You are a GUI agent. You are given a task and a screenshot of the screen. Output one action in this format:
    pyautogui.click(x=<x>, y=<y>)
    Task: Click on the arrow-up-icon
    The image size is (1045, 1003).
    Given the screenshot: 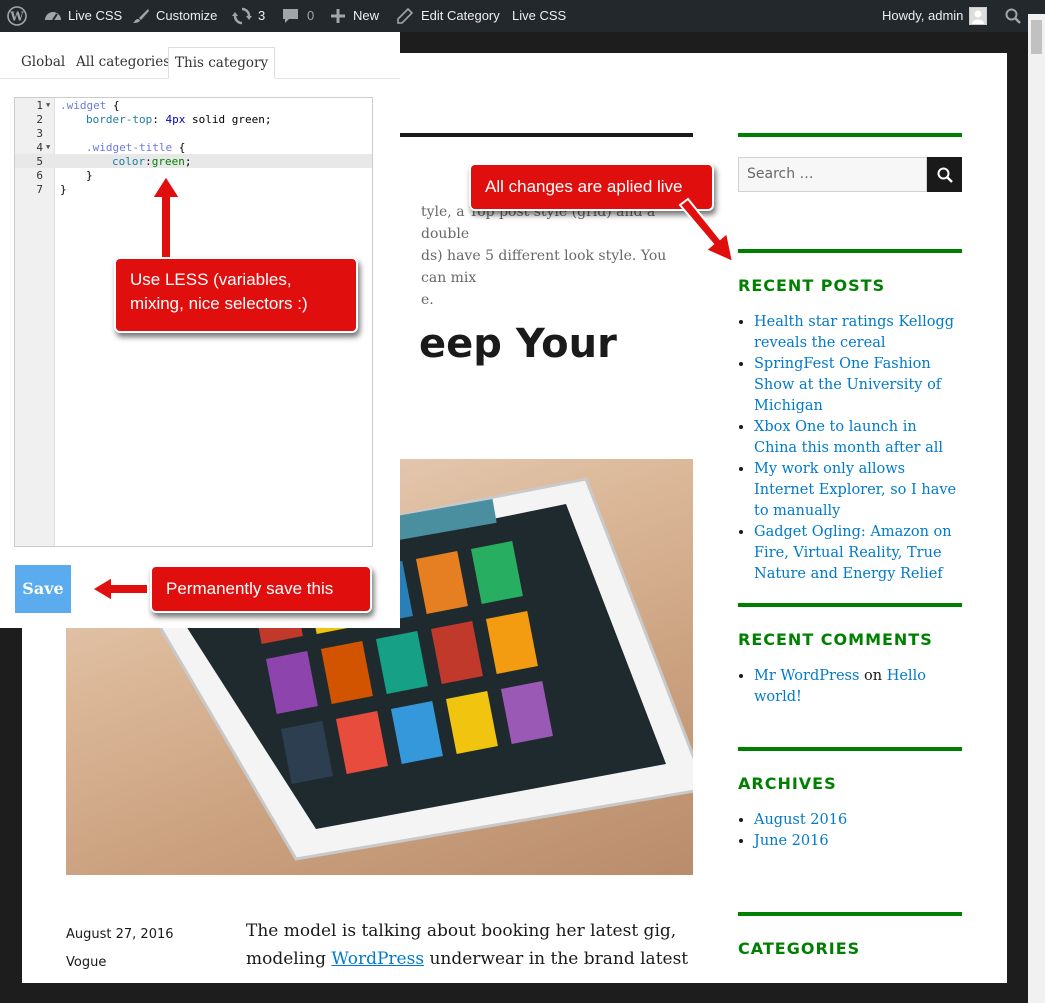 What is the action you would take?
    pyautogui.click(x=166, y=216)
    